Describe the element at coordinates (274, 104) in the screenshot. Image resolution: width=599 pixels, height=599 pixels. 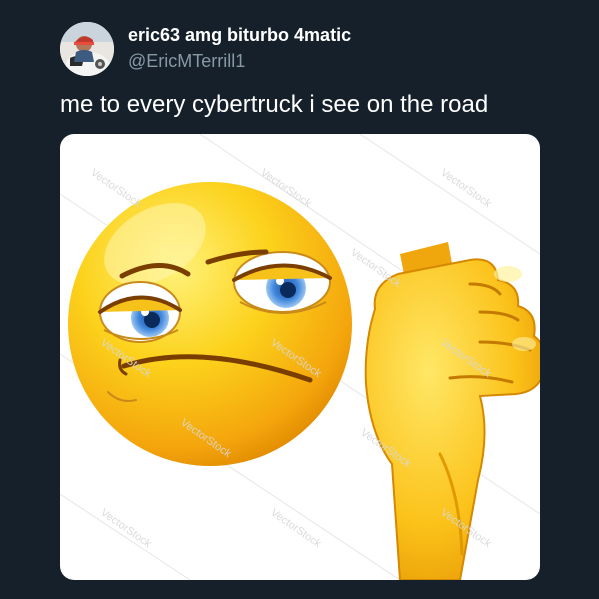
I see `tweet-text: me to every cybertruck i see on the road` at that location.